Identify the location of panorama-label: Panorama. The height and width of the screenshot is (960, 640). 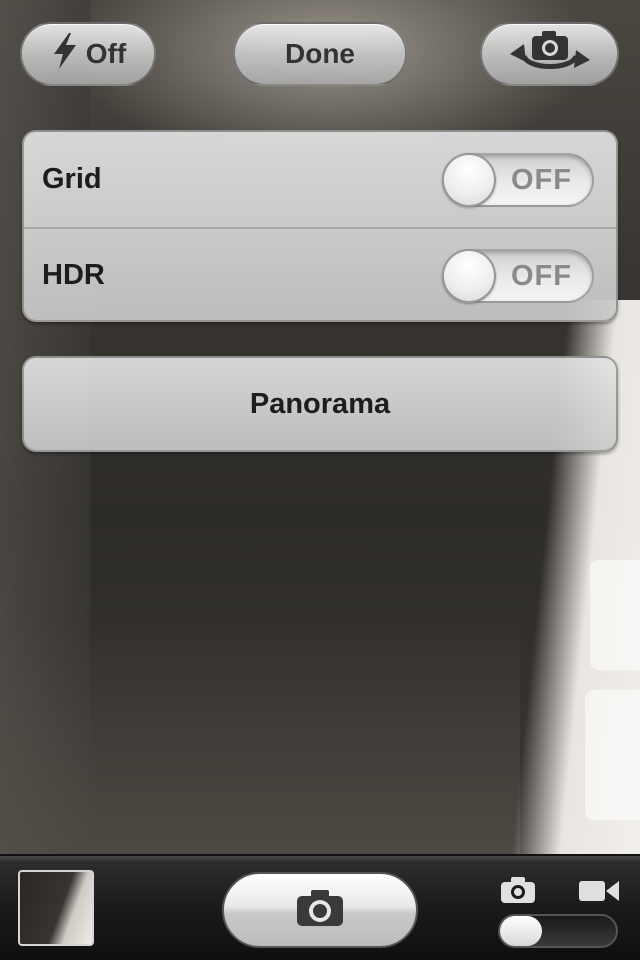
(320, 403).